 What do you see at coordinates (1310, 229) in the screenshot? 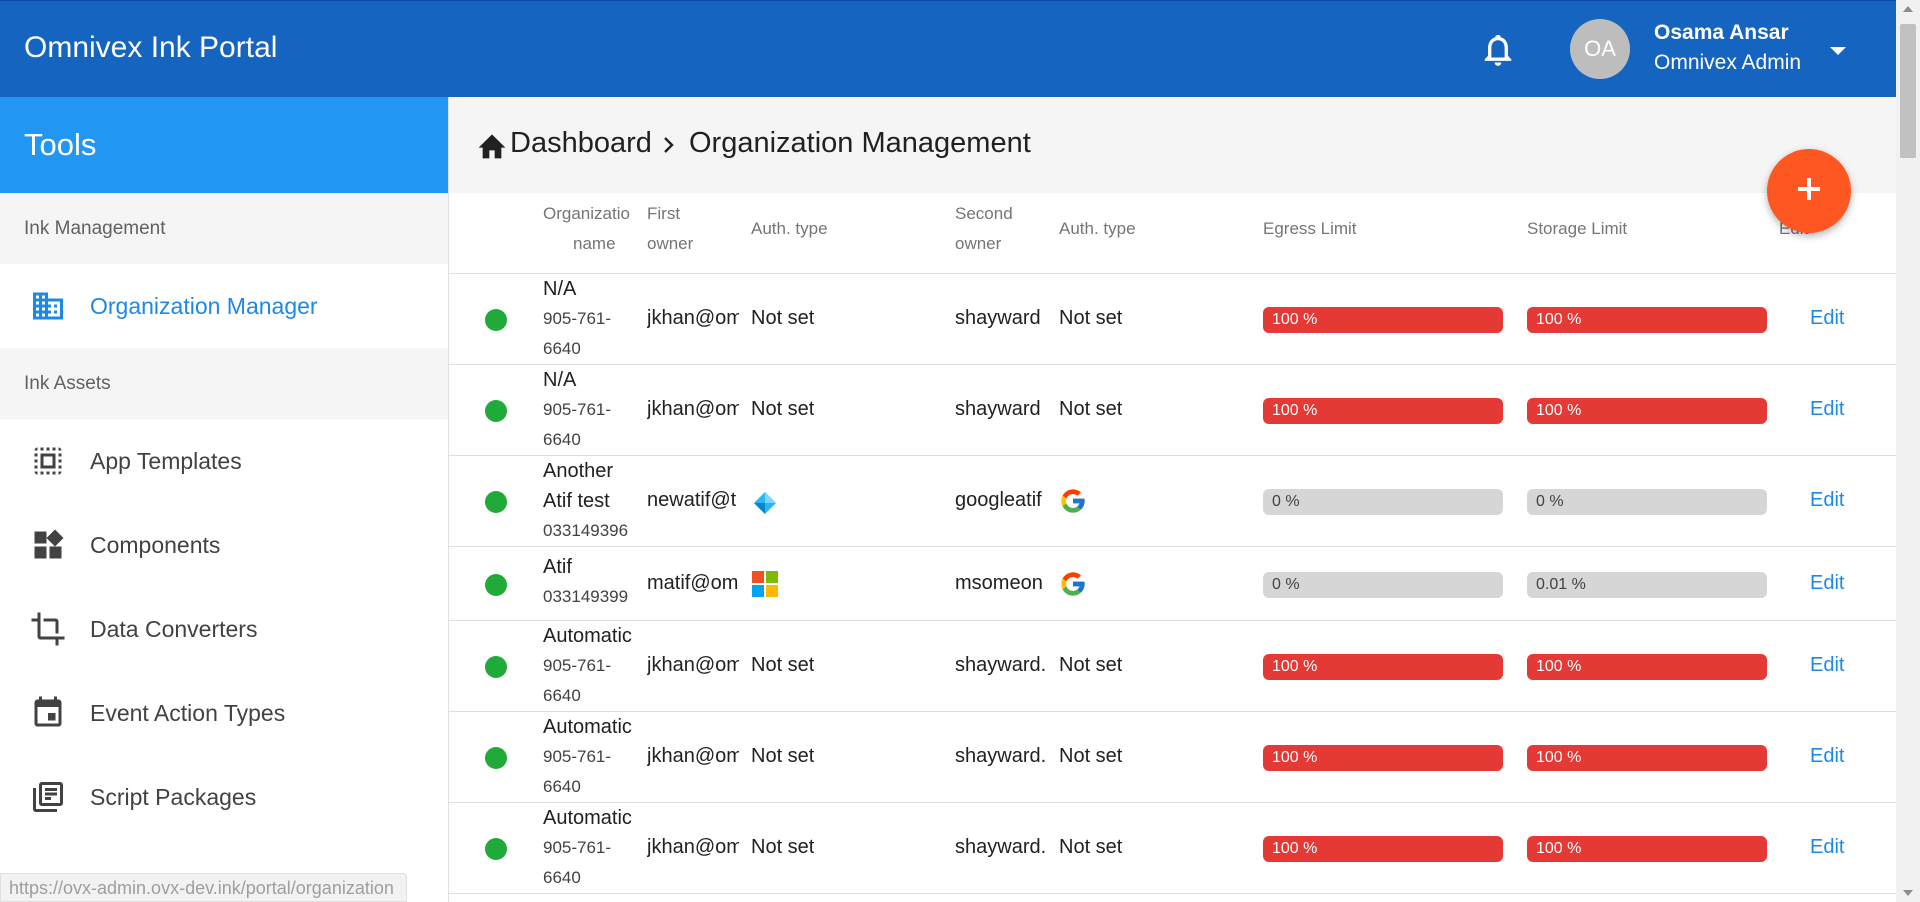
I see `header-egress-limit: Egress Limit` at bounding box center [1310, 229].